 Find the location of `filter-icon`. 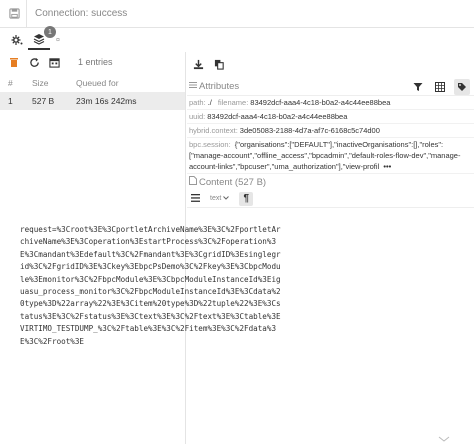

filter-icon is located at coordinates (418, 87).